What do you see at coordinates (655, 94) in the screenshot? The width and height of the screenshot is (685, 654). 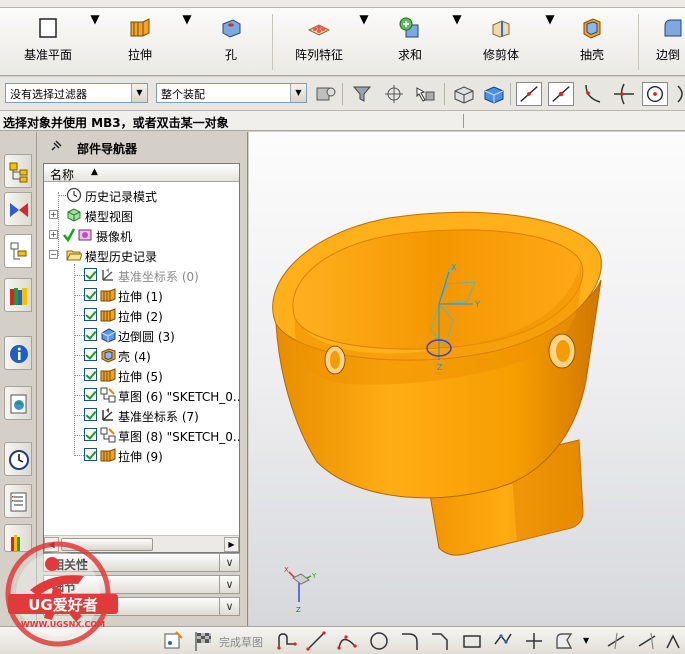 I see `center-snap-button` at bounding box center [655, 94].